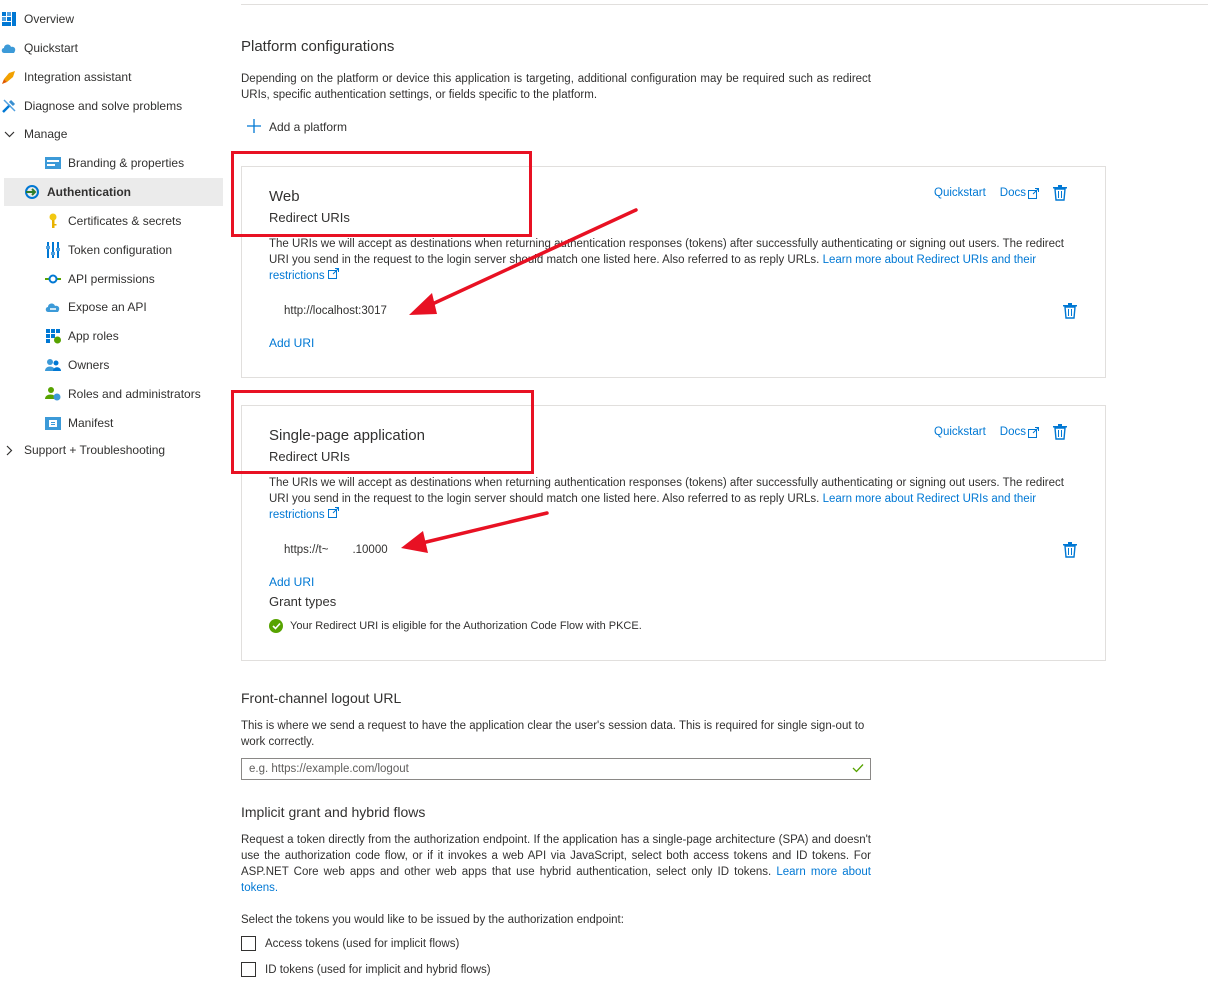  I want to click on sidebar-item-app-roles: App roles, so click(112, 336).